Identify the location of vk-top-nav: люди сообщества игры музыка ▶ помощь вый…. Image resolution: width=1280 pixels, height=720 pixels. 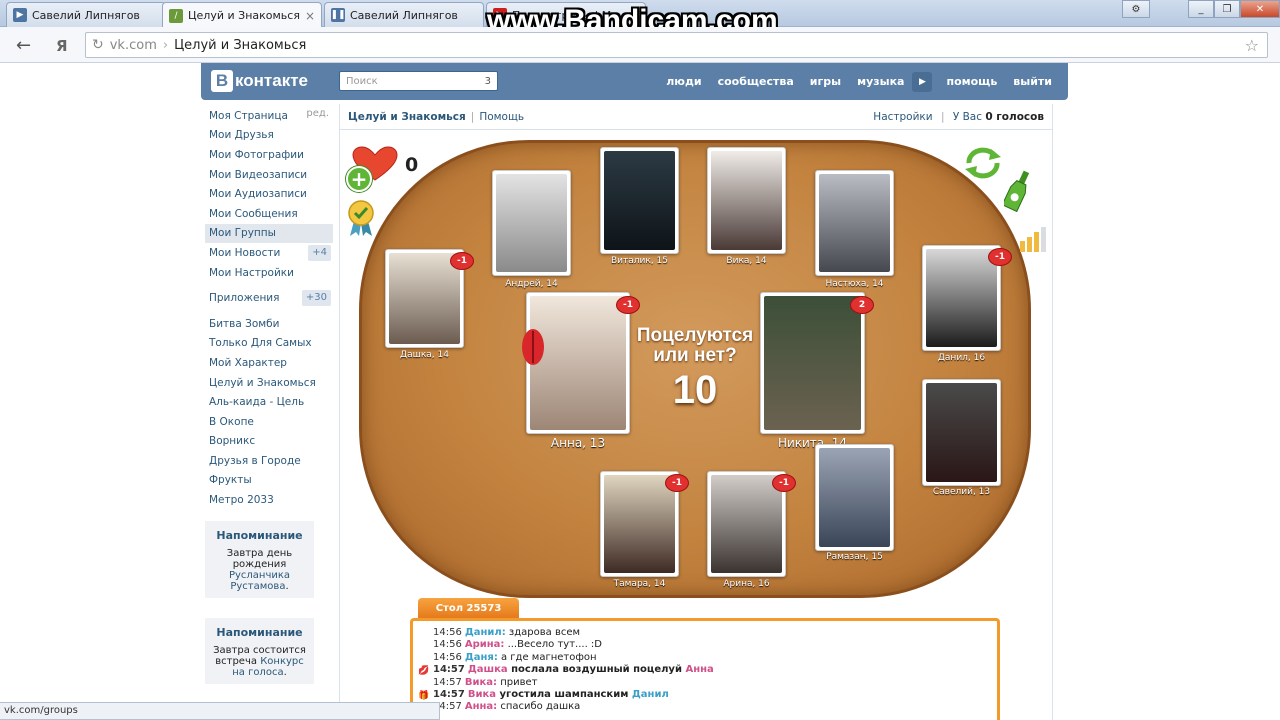
(863, 81).